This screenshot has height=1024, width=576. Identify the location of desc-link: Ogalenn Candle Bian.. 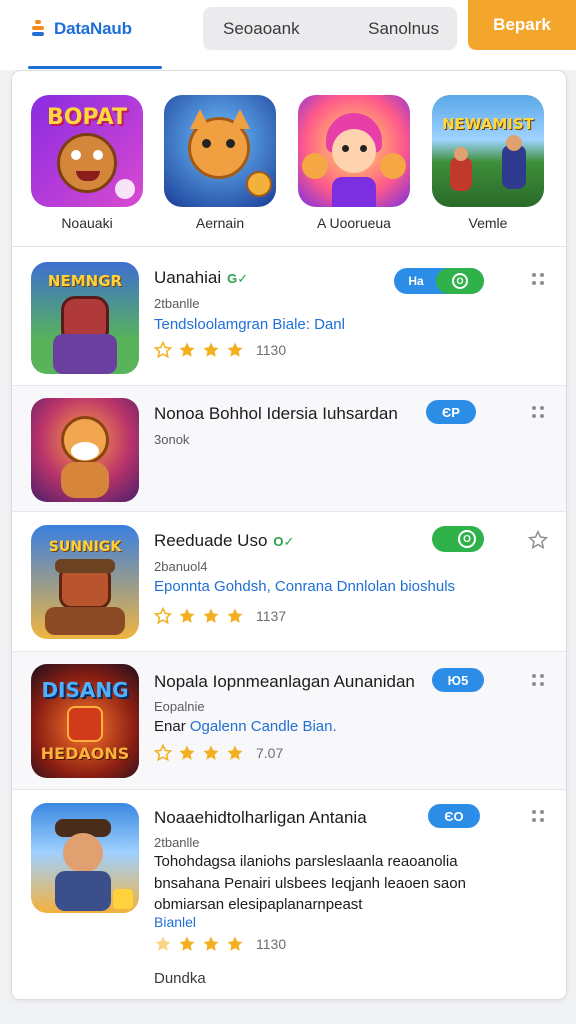
(263, 726).